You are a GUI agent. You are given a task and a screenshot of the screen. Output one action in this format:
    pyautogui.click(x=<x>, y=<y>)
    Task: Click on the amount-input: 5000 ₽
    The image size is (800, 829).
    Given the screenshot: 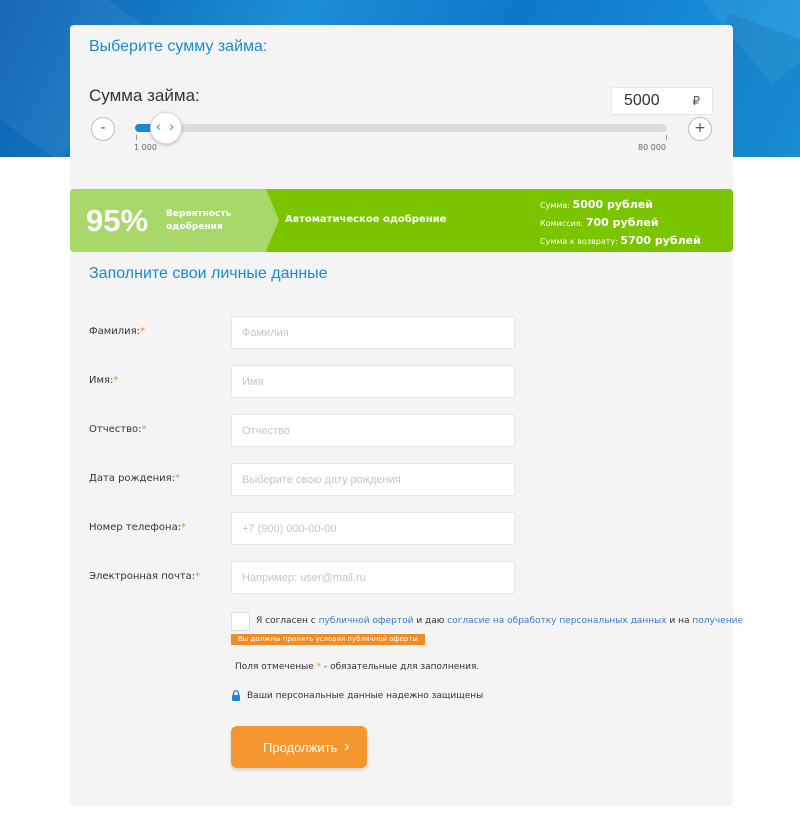 What is the action you would take?
    pyautogui.click(x=662, y=101)
    